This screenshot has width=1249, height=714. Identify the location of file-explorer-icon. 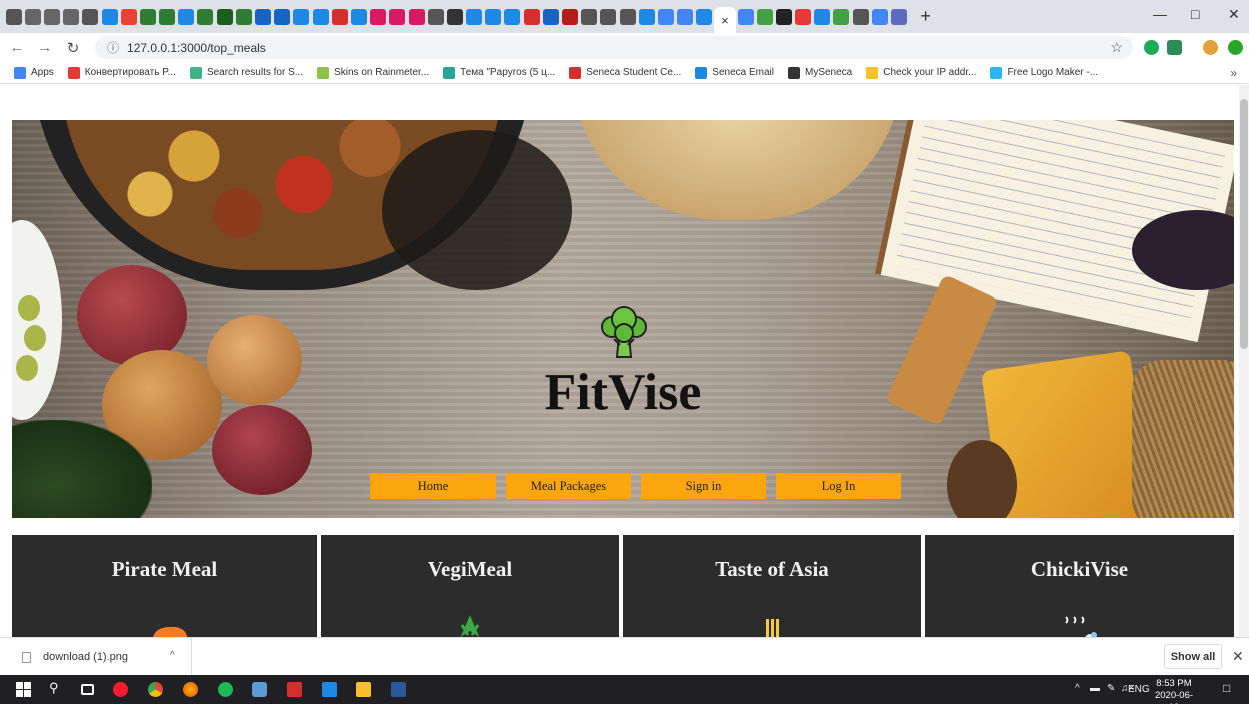
(363, 689).